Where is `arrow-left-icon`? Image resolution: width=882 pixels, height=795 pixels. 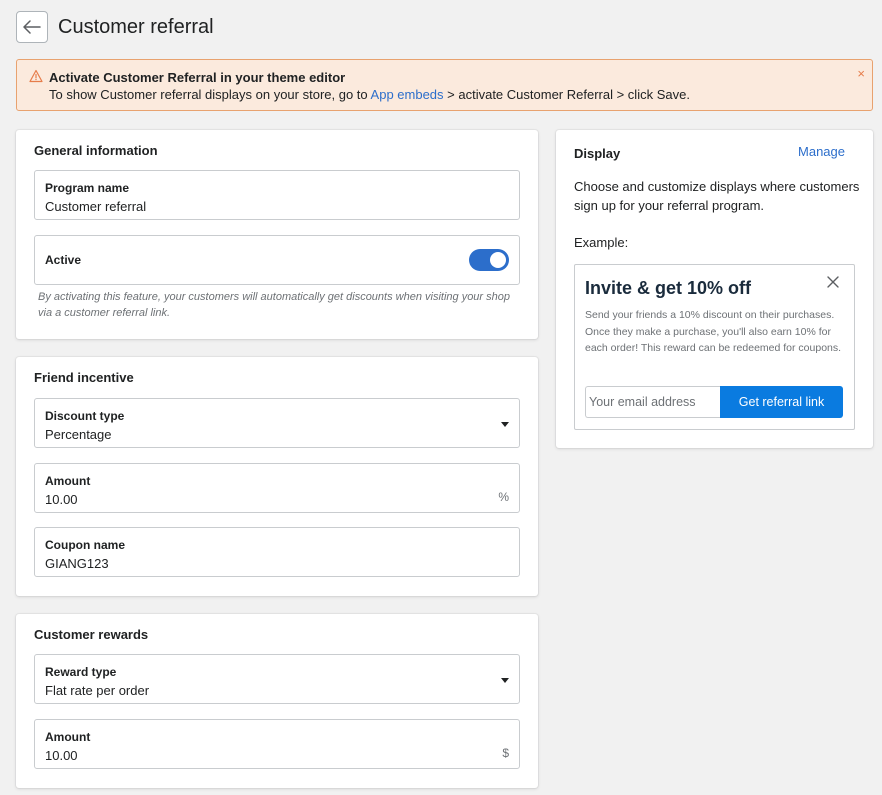 arrow-left-icon is located at coordinates (32, 27).